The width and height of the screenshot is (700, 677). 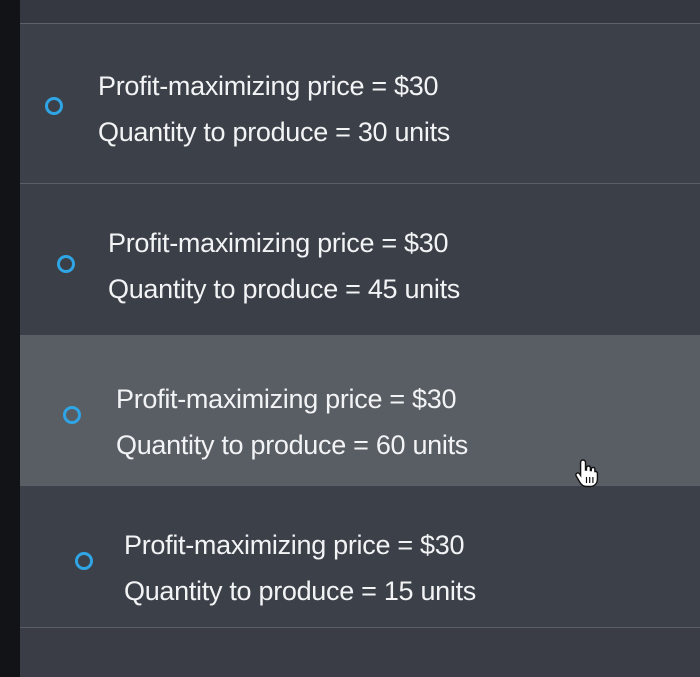 What do you see at coordinates (360, 652) in the screenshot?
I see `panel-footer-space` at bounding box center [360, 652].